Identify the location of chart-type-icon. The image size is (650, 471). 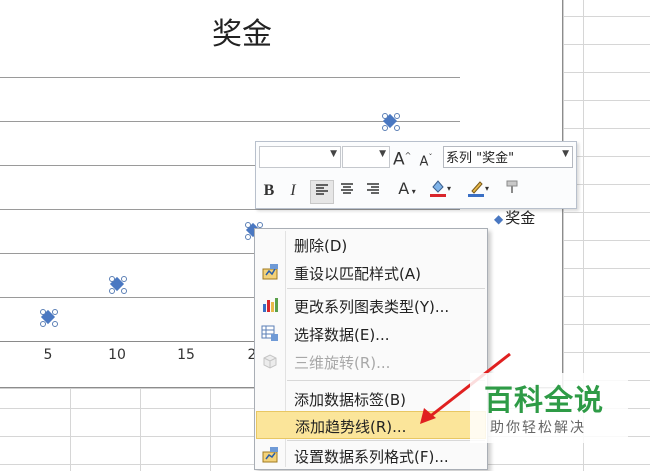
(270, 305).